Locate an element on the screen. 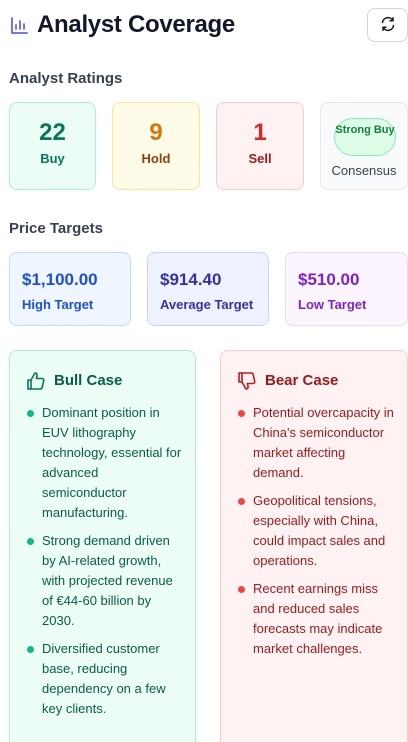 The image size is (408, 742). hold-rating-card: 9 Hold is located at coordinates (156, 146).